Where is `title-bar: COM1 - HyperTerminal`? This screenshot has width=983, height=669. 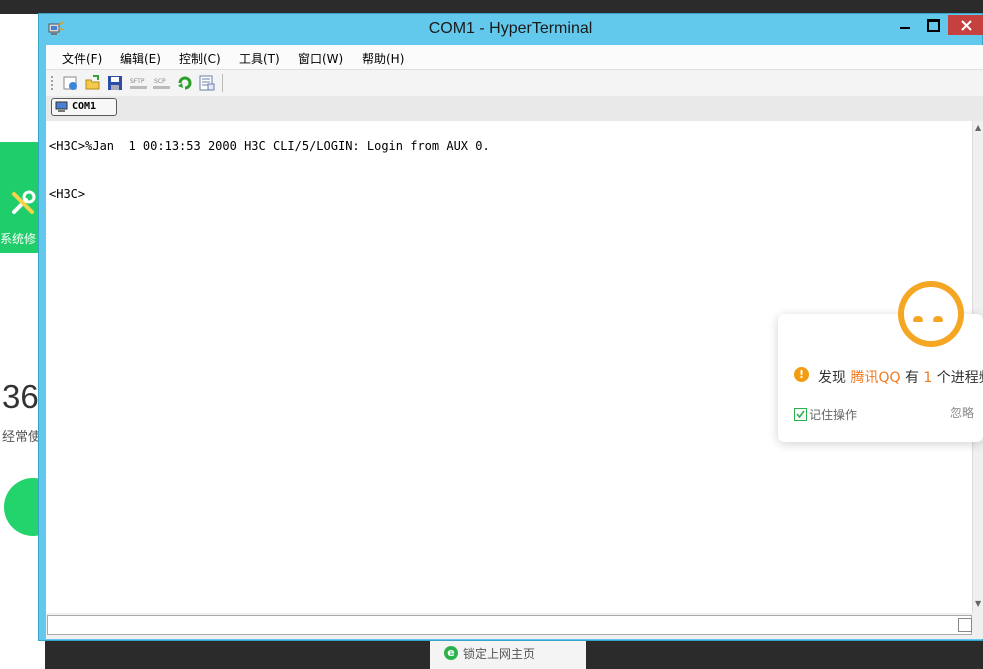 title-bar: COM1 - HyperTerminal is located at coordinates (511, 29).